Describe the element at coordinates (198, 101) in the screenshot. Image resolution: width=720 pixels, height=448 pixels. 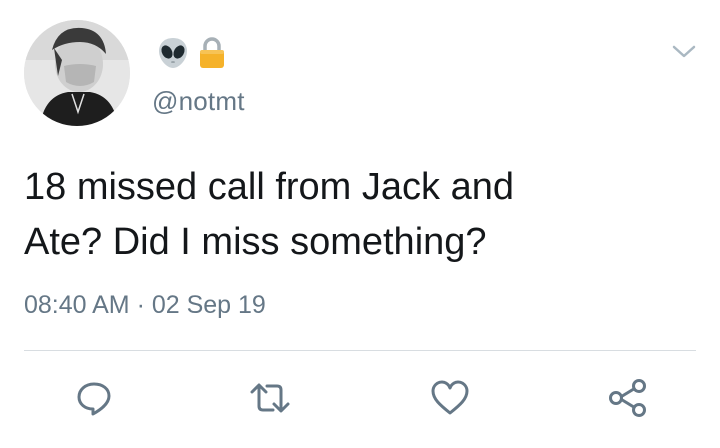
I see `user-handle: @notmt` at that location.